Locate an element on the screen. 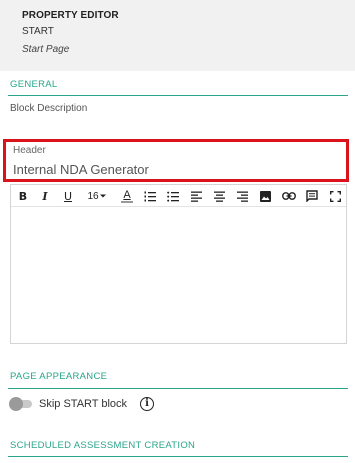  align-left-icon is located at coordinates (196, 196).